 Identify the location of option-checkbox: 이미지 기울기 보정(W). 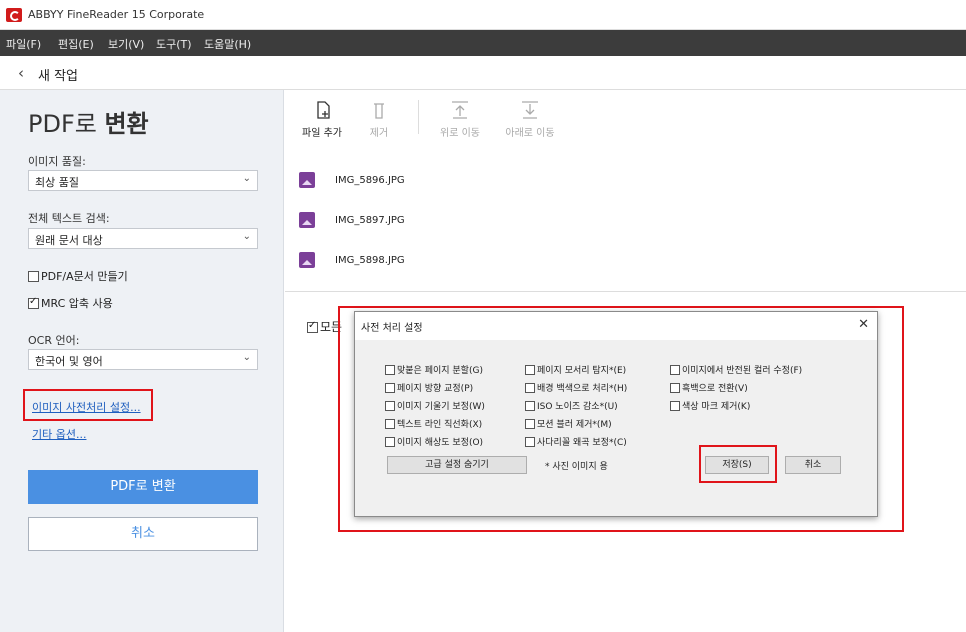
(435, 405).